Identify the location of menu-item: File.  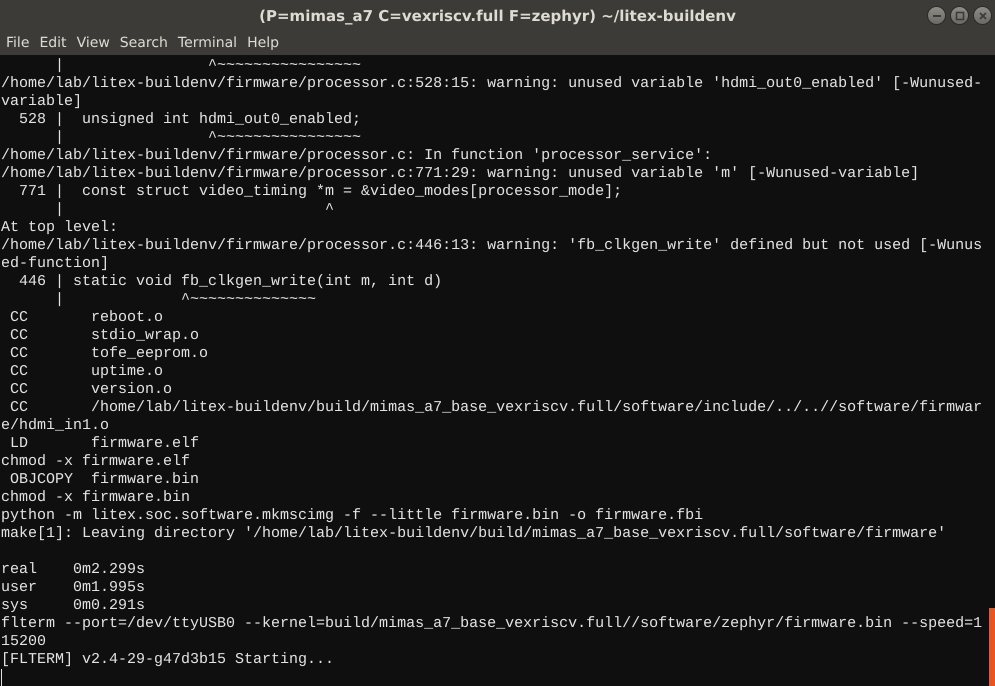
(18, 43).